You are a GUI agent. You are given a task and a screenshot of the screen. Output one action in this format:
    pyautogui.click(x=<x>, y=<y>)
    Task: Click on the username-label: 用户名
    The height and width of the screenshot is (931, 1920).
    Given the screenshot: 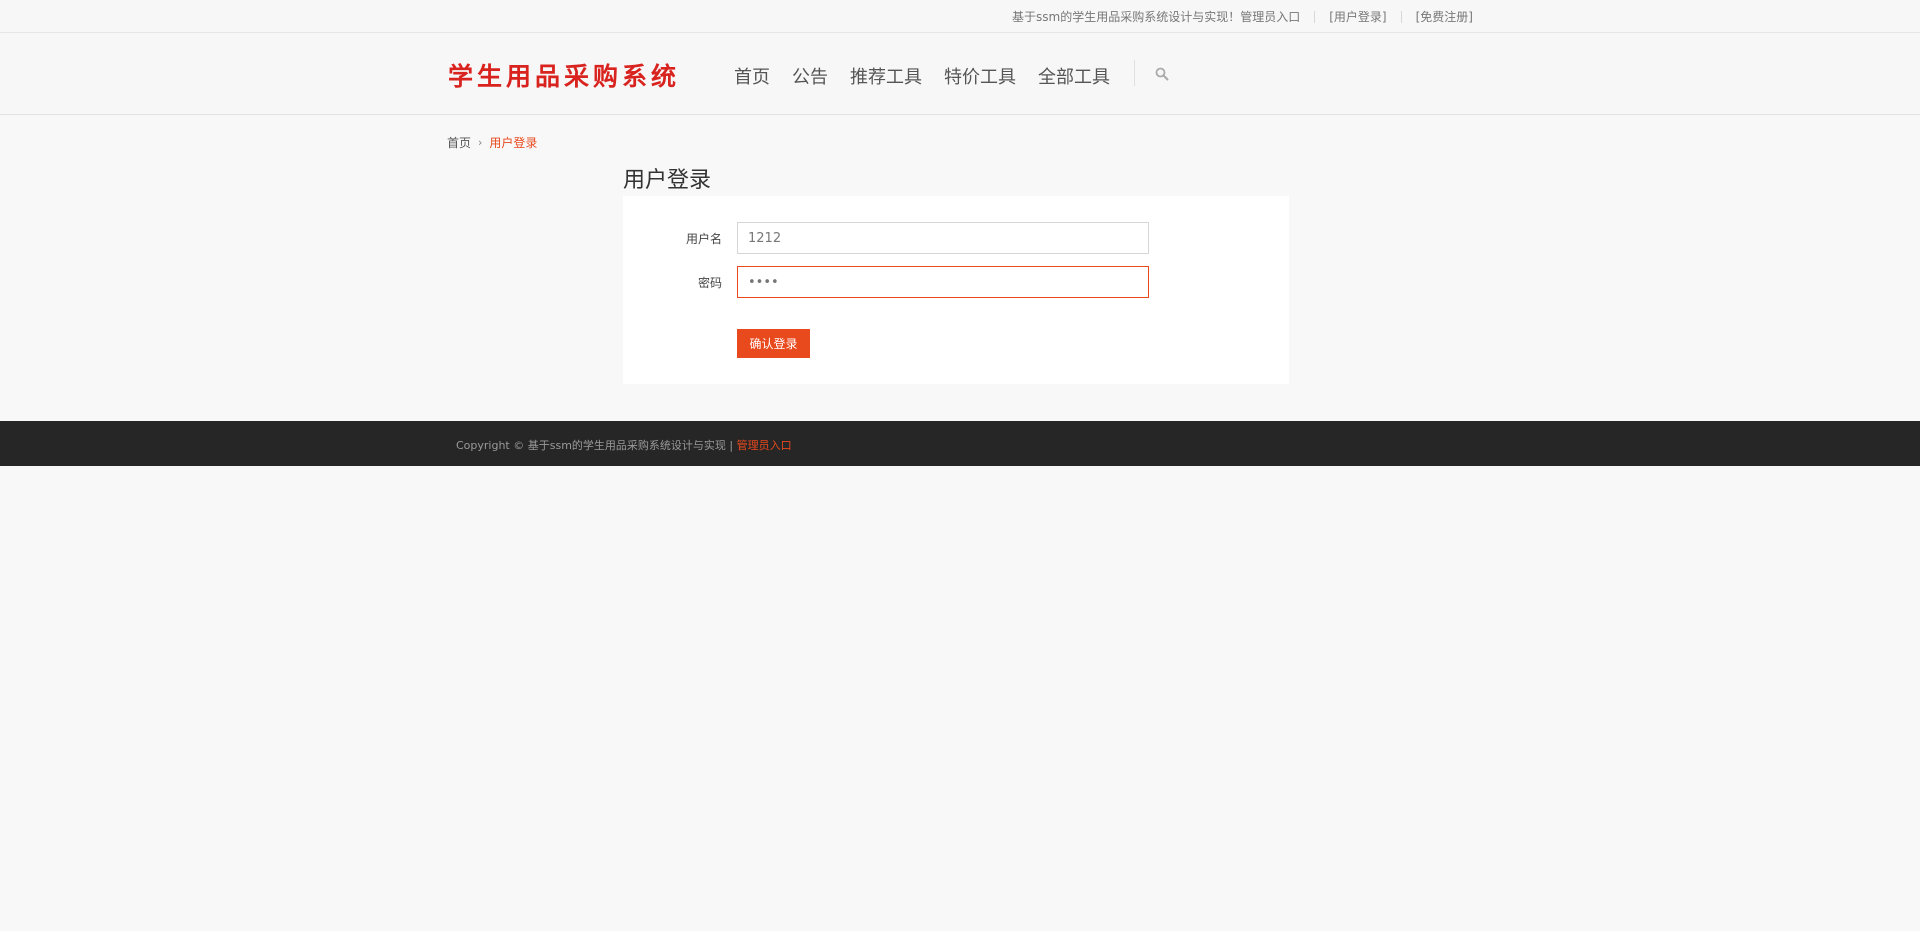 What is the action you would take?
    pyautogui.click(x=703, y=239)
    